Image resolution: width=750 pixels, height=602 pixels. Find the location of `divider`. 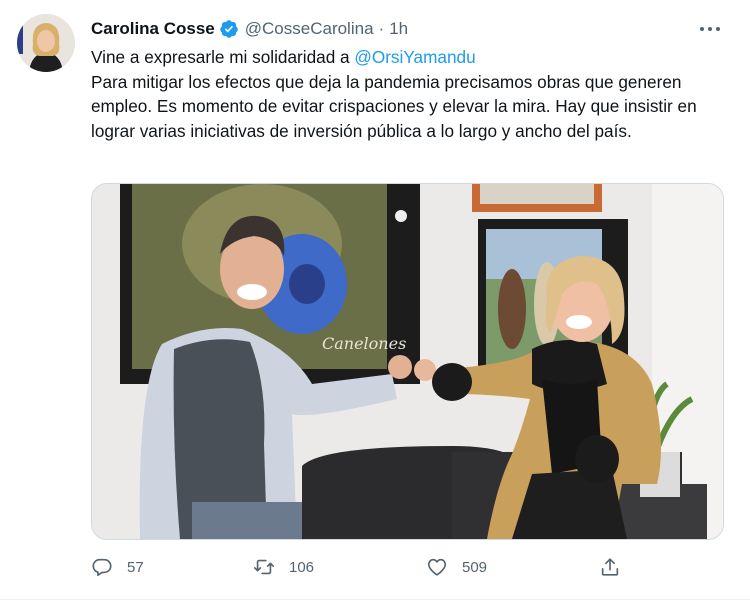

divider is located at coordinates (375, 599).